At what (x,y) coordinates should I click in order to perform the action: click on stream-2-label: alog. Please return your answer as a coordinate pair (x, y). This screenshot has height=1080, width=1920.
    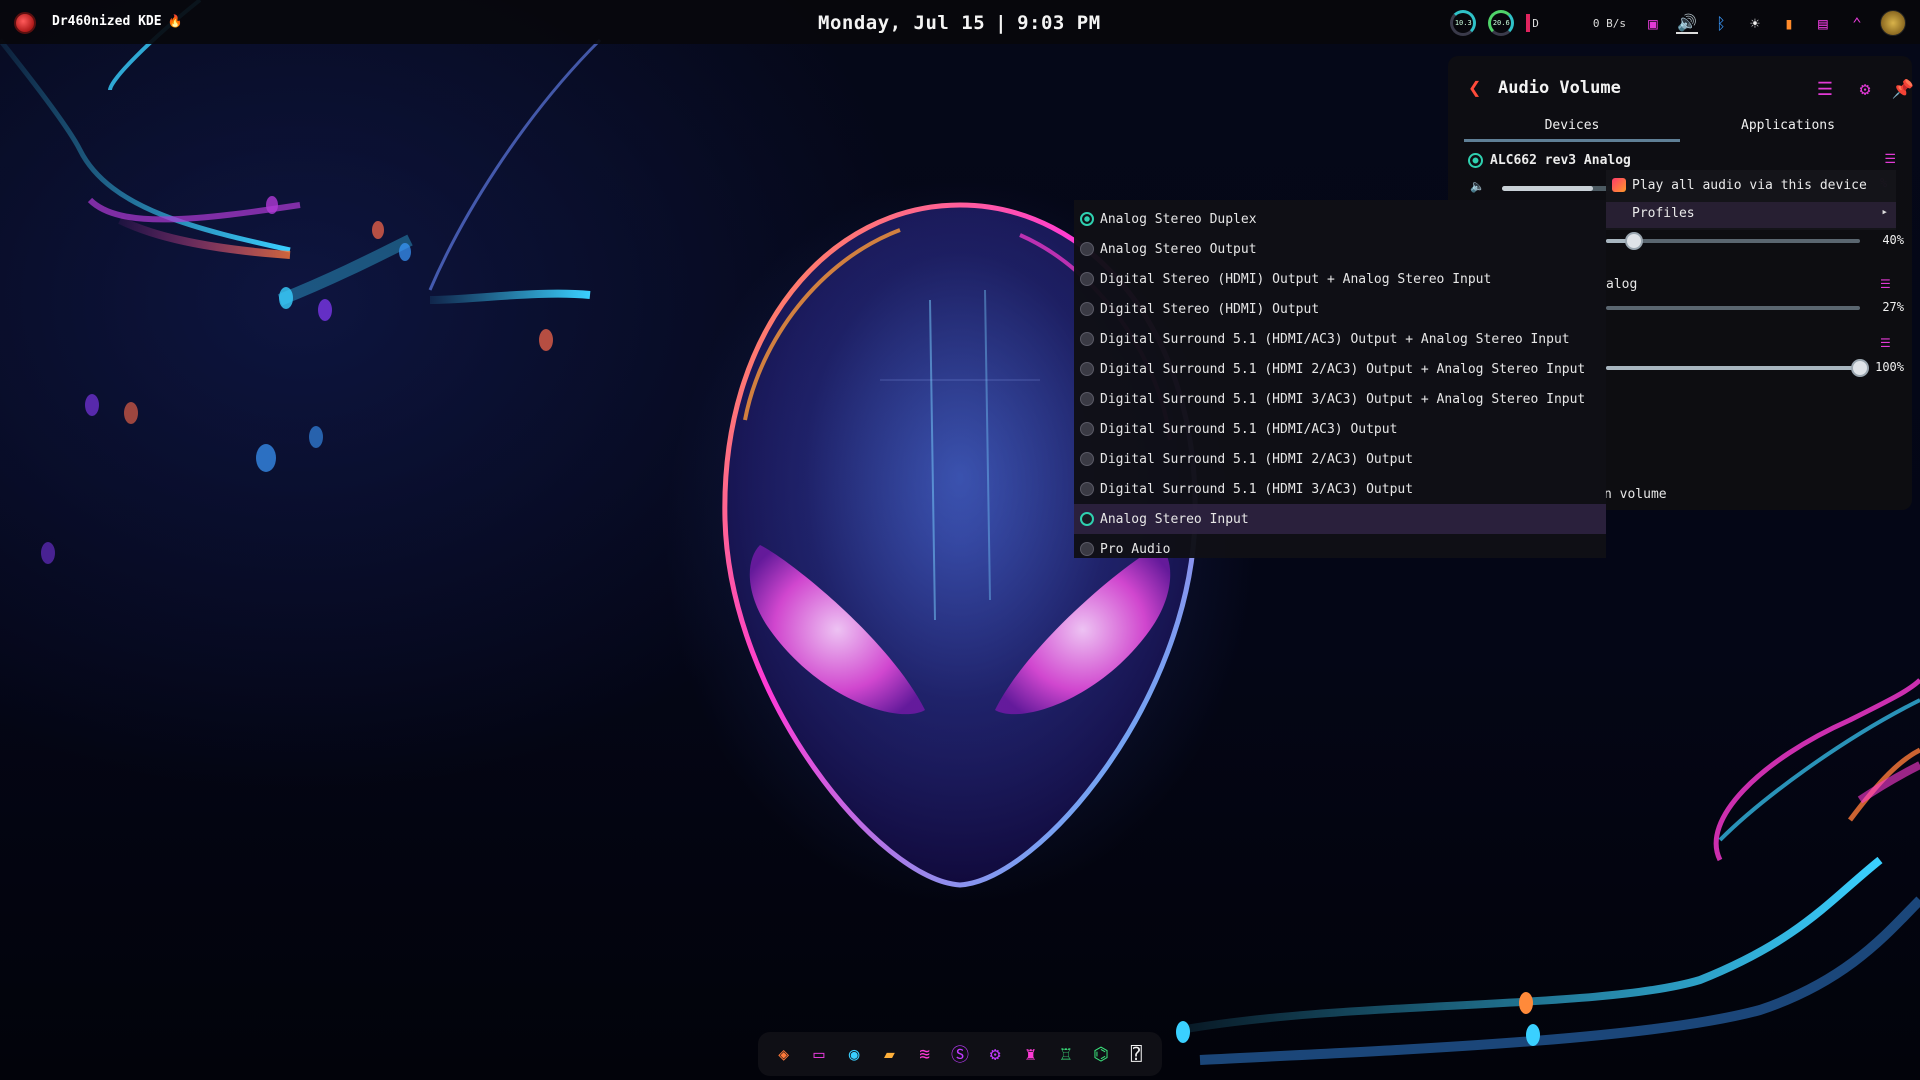
    Looking at the image, I should click on (1622, 284).